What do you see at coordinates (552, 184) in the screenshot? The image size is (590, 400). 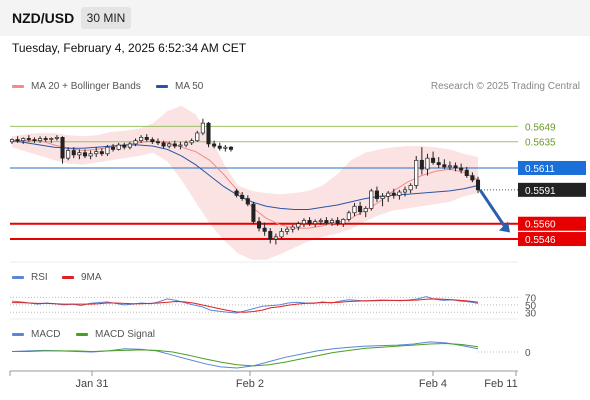 I see `price-level-tags: 0.5649 0.5635 0.5611 0.5591 0.5560 0.5546` at bounding box center [552, 184].